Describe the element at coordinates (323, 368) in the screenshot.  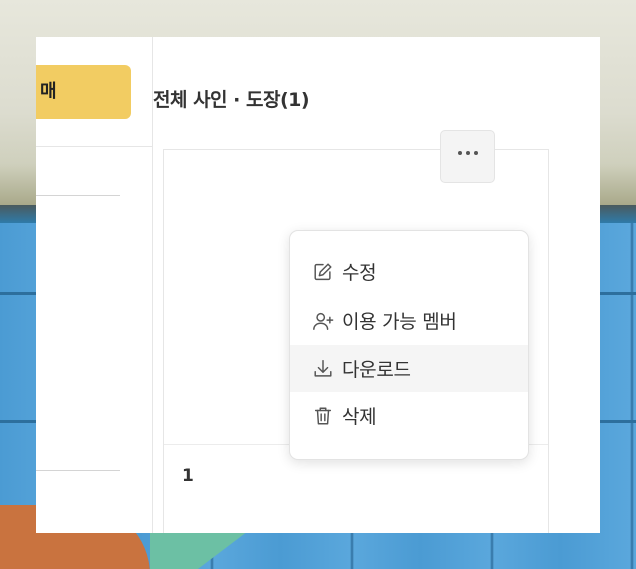
I see `download-icon` at that location.